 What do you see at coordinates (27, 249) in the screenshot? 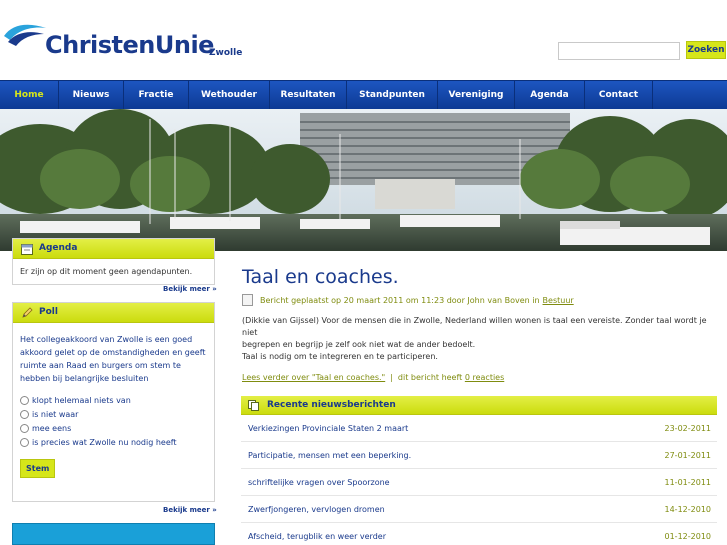
I see `calendar-icon` at bounding box center [27, 249].